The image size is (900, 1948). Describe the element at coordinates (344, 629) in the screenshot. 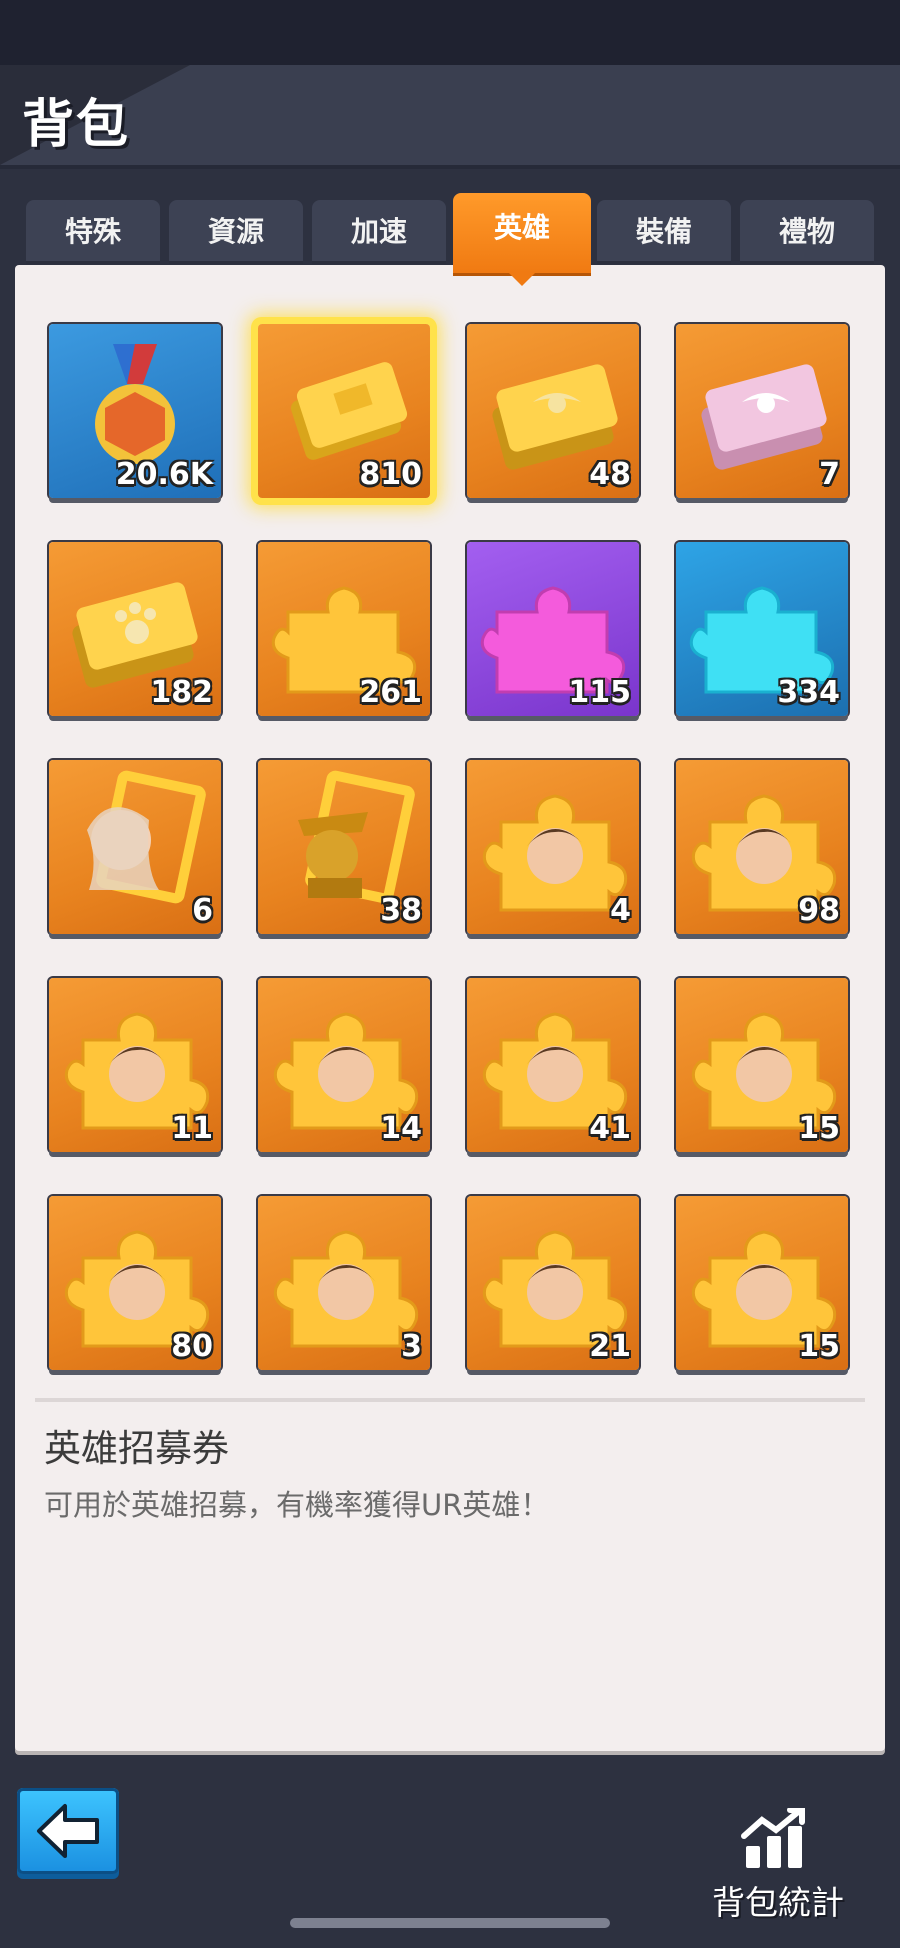

I see `inventory-item: 261` at that location.